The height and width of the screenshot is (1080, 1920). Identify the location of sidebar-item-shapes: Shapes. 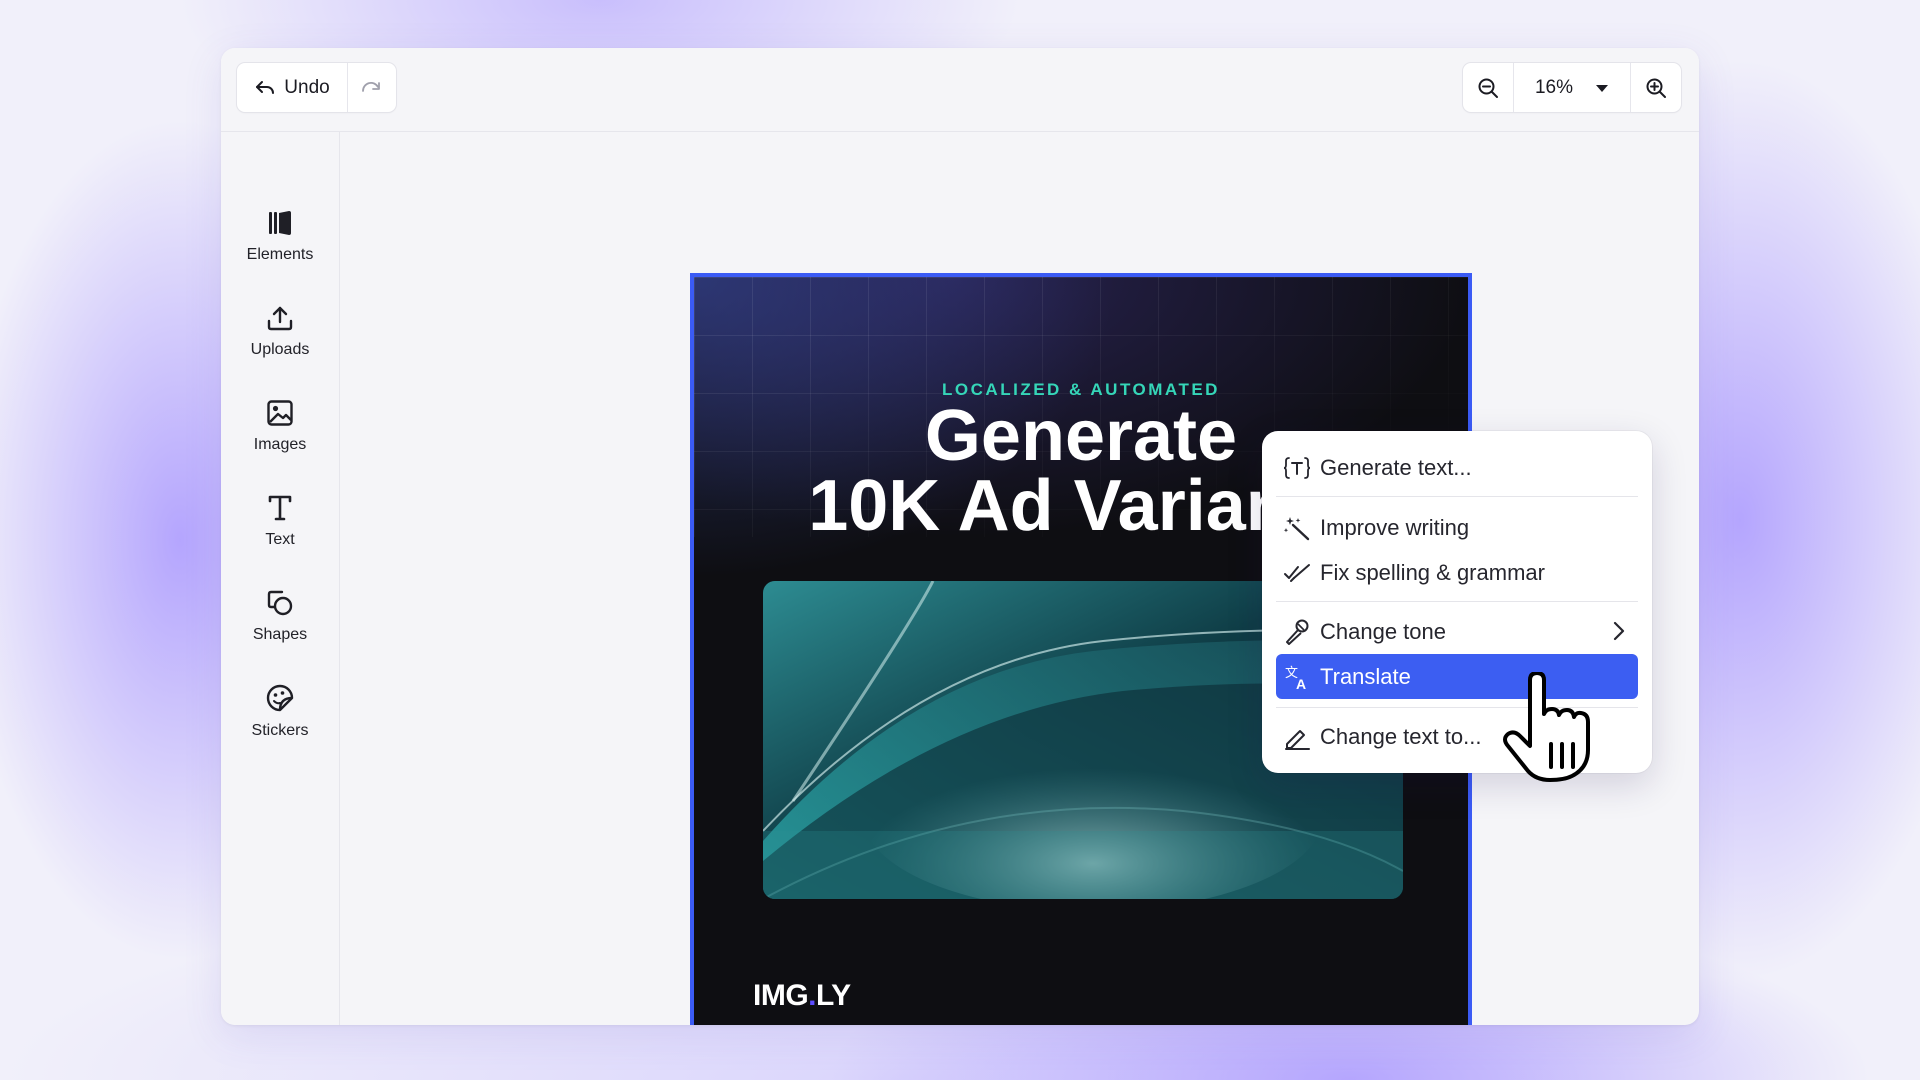
(280, 616).